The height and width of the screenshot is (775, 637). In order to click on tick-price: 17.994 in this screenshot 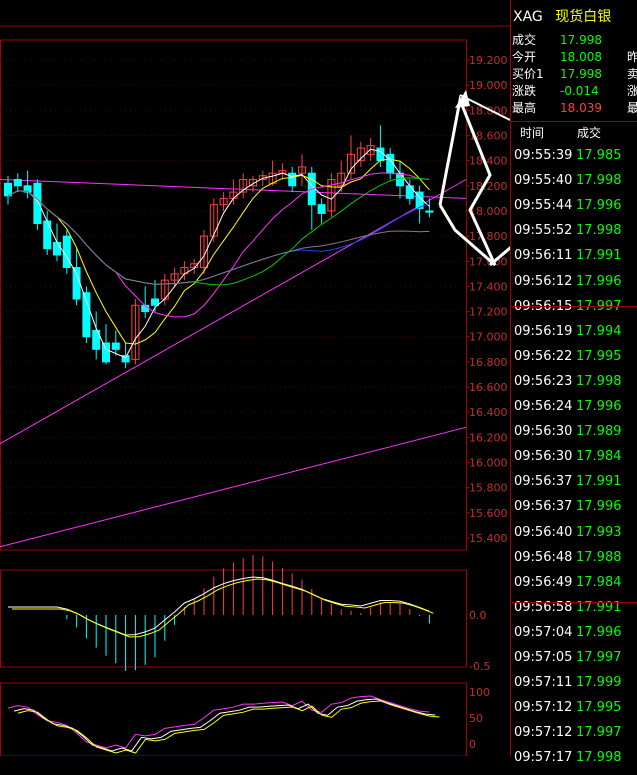, I will do `click(599, 331)`.